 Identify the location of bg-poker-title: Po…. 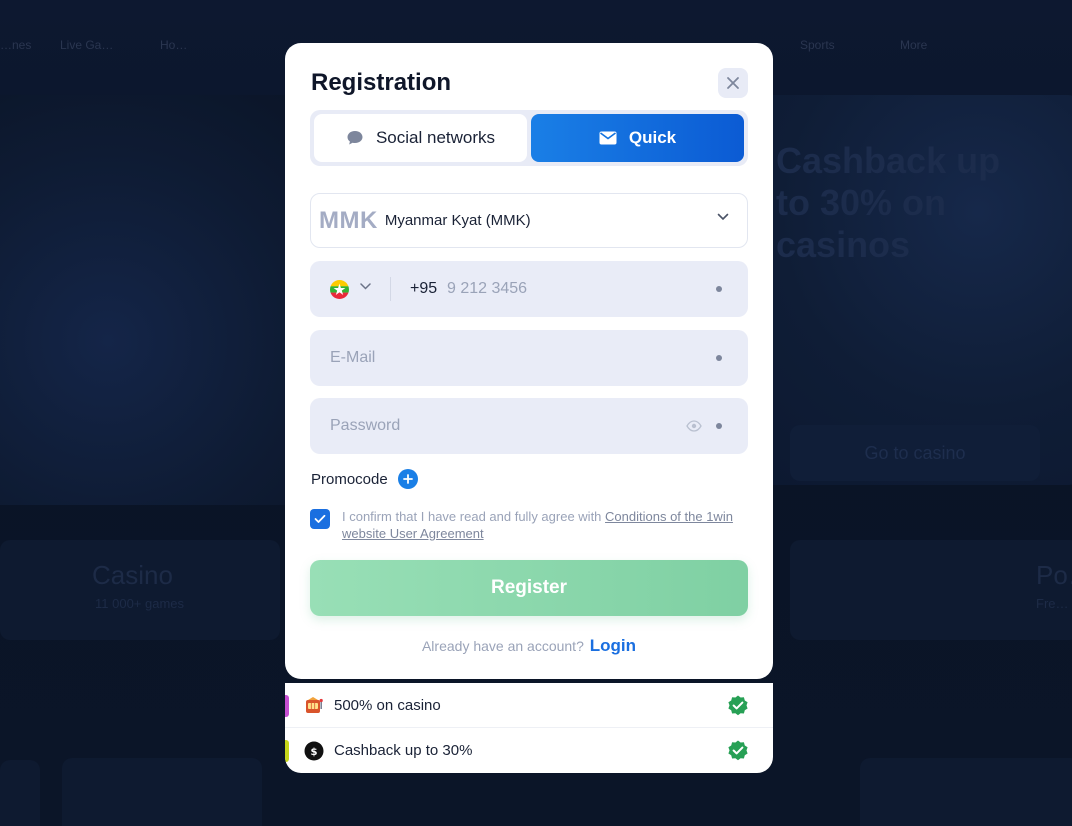
(1054, 575).